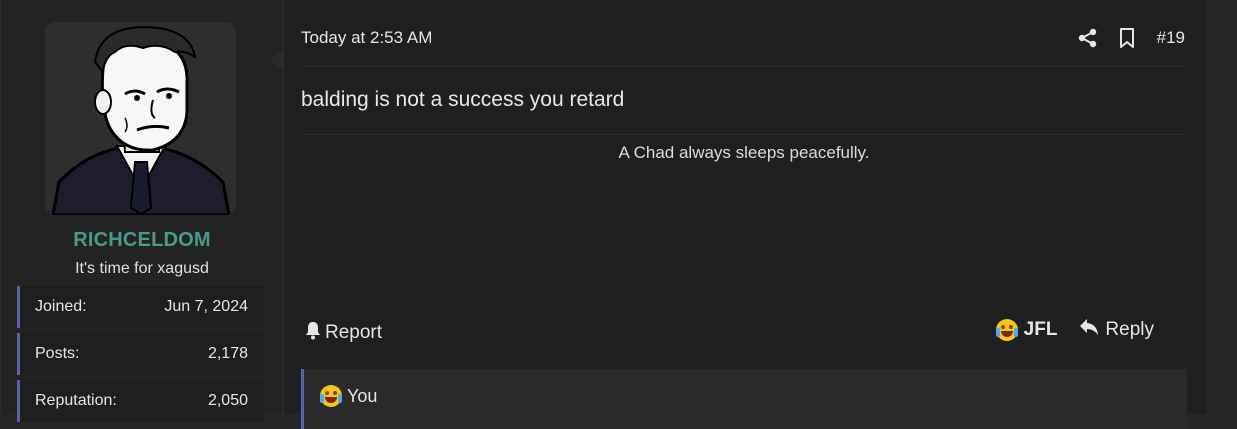  Describe the element at coordinates (276, 60) in the screenshot. I see `message-pointer` at that location.